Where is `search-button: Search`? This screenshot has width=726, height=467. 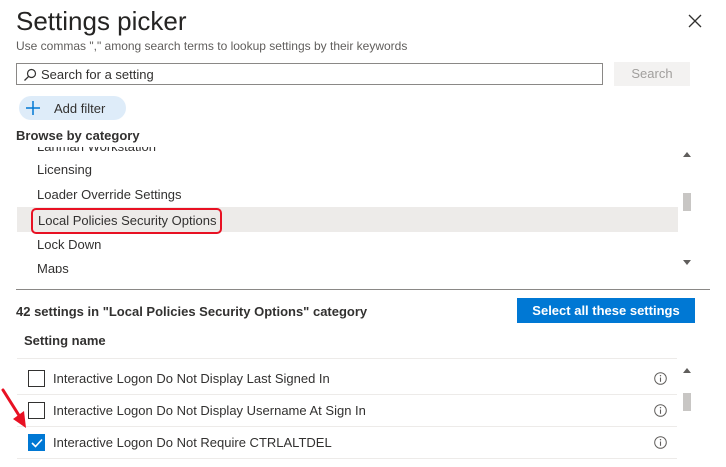
search-button: Search is located at coordinates (652, 74).